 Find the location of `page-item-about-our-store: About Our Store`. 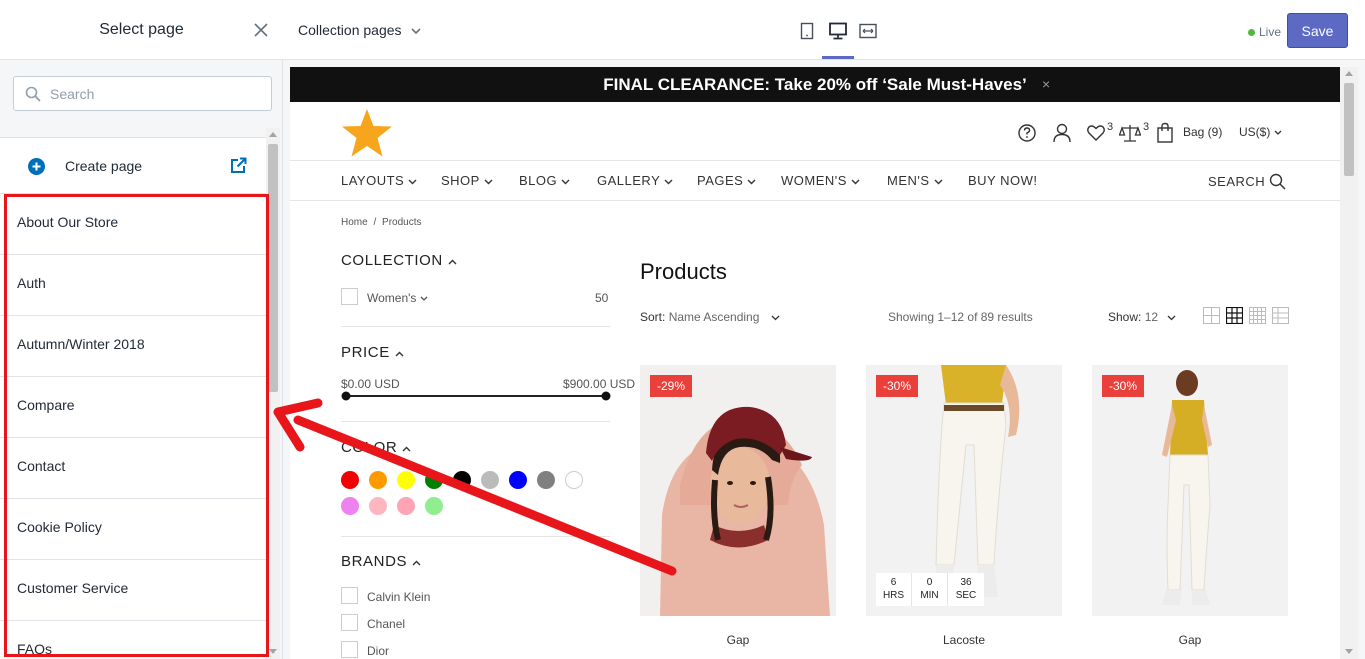

page-item-about-our-store: About Our Store is located at coordinates (133, 224).